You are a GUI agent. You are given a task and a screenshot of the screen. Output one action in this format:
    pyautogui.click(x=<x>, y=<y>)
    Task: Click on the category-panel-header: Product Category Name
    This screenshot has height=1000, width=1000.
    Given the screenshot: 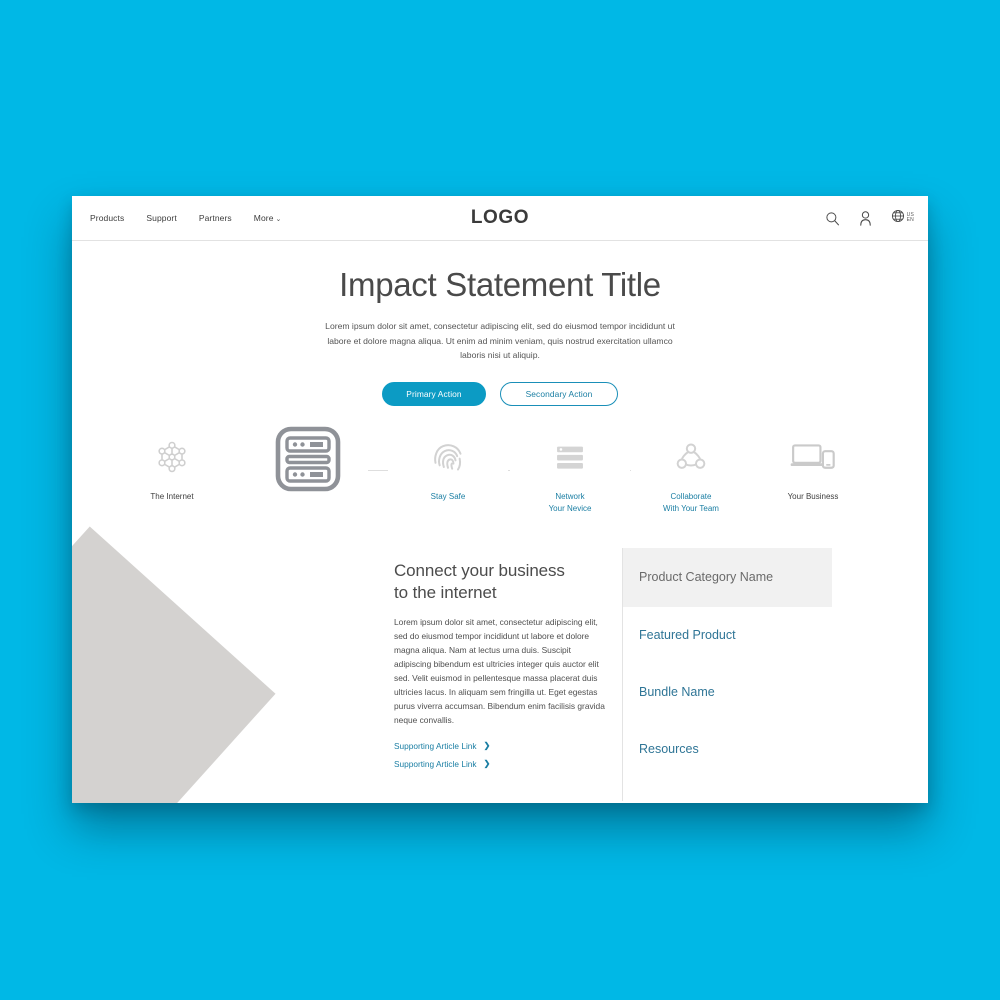 What is the action you would take?
    pyautogui.click(x=727, y=577)
    